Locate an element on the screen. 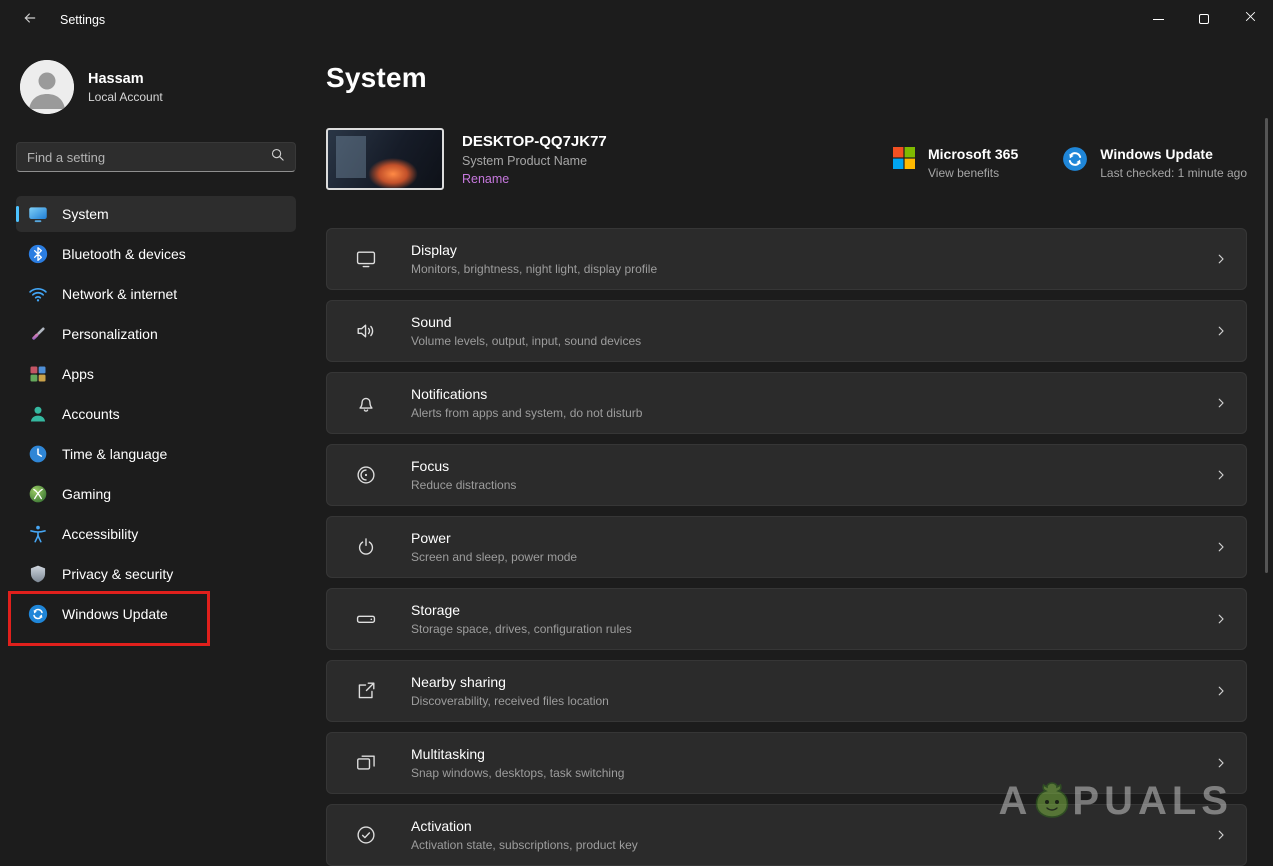  minimize-icon is located at coordinates (1158, 19).